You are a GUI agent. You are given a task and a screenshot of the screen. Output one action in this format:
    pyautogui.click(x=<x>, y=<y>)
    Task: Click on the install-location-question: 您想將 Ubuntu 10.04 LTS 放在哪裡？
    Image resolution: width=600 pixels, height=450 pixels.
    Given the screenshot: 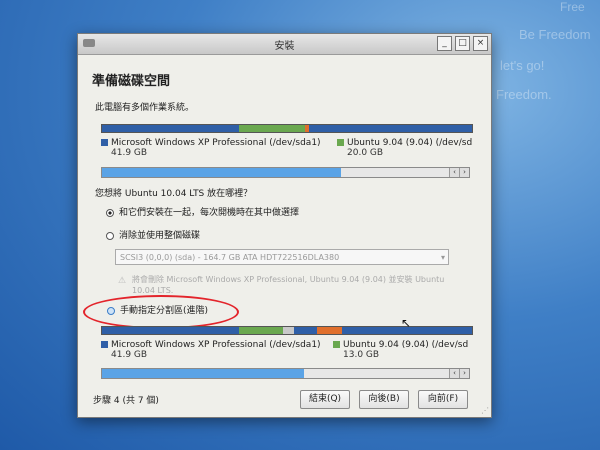 What is the action you would take?
    pyautogui.click(x=174, y=194)
    